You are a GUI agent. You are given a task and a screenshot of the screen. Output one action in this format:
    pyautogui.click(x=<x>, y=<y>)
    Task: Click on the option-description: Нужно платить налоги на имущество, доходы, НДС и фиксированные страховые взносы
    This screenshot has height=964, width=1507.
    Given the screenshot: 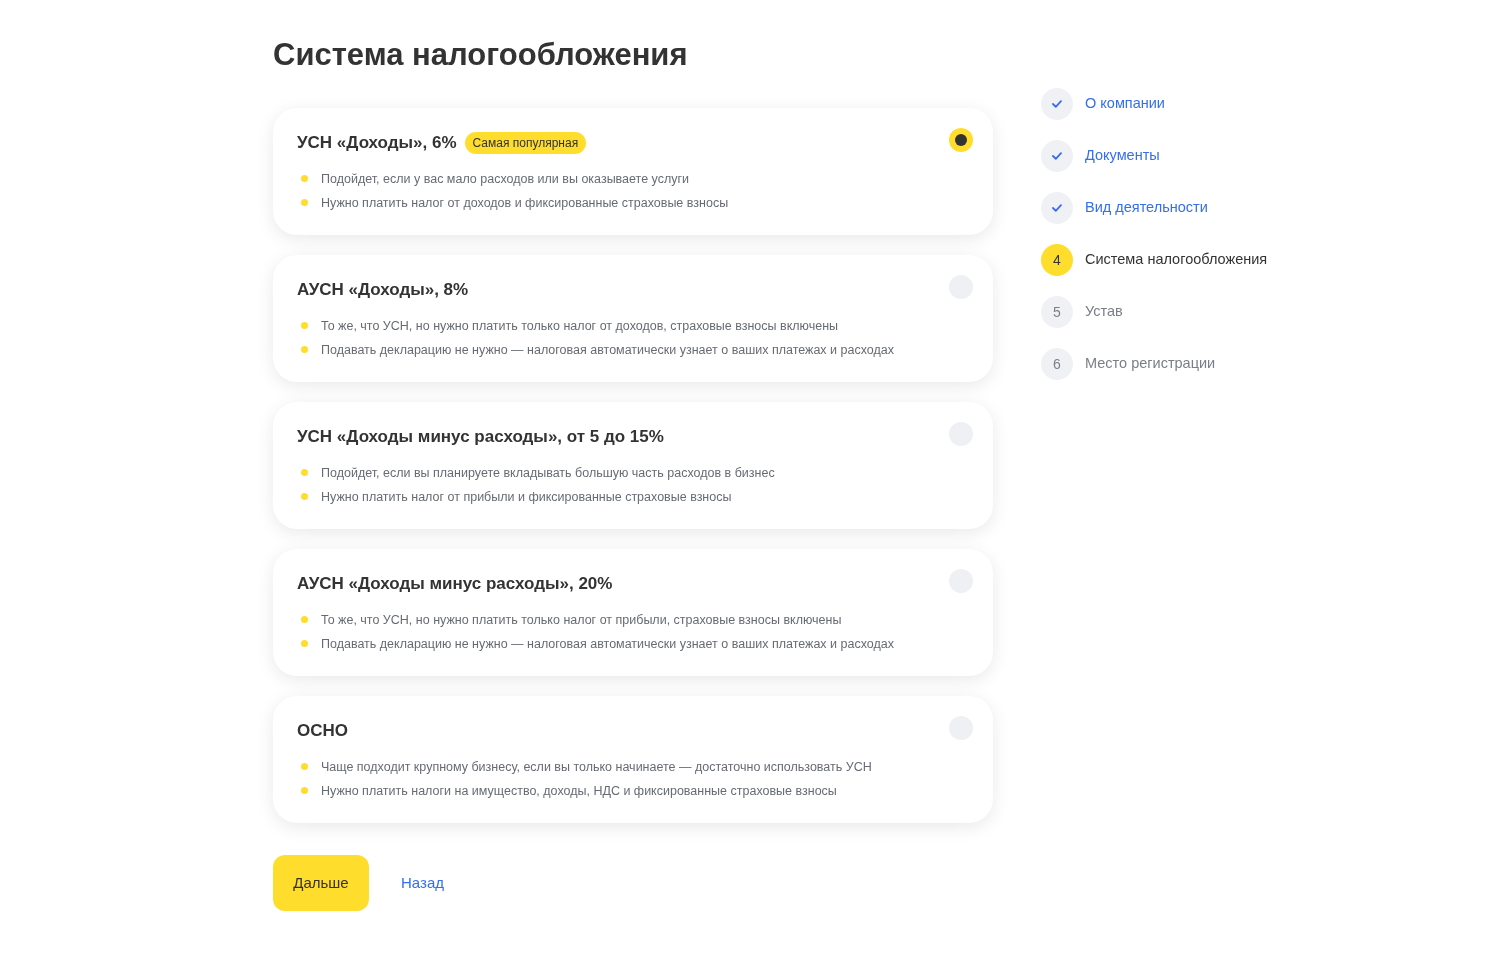 What is the action you would take?
    pyautogui.click(x=579, y=791)
    